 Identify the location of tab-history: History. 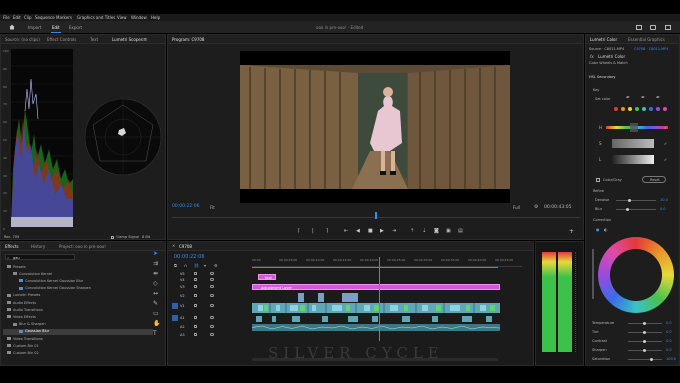
(38, 246).